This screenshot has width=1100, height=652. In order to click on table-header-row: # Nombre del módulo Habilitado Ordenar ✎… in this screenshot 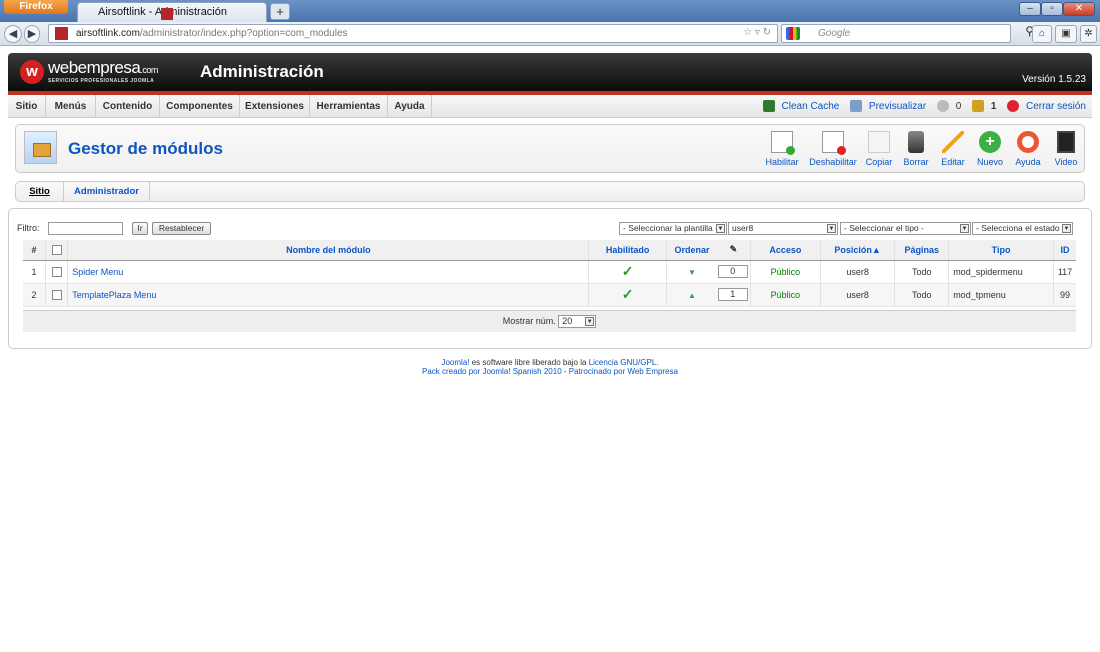, I will do `click(549, 250)`.